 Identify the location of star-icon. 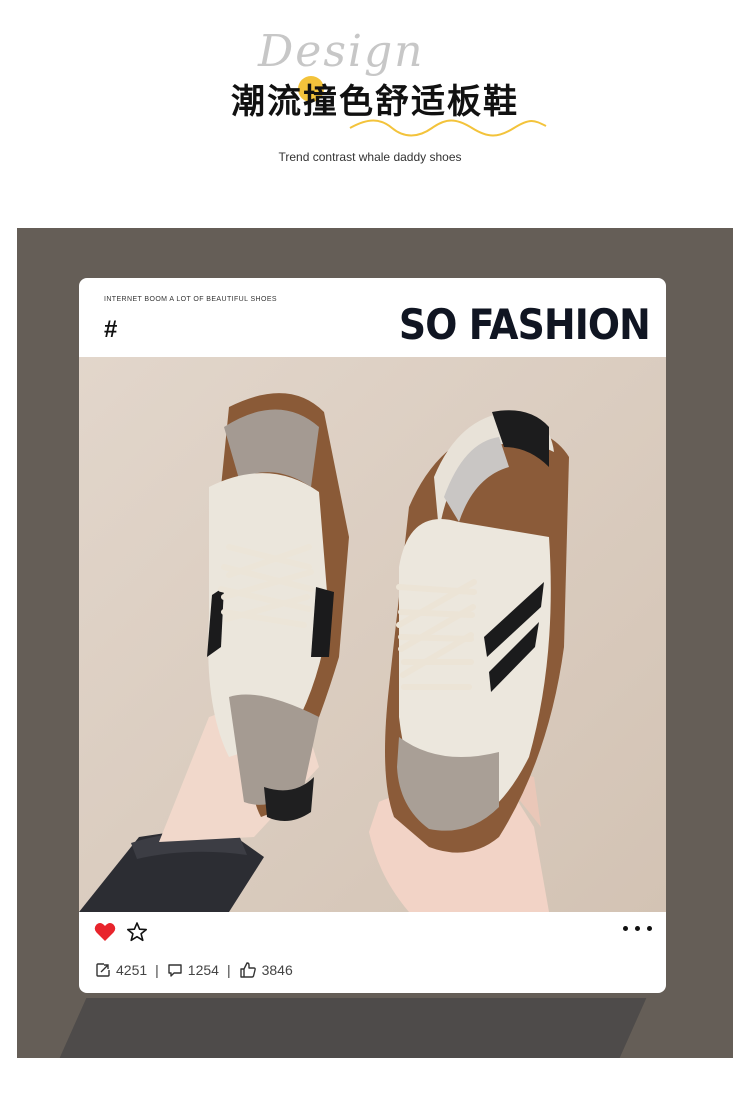
(137, 932).